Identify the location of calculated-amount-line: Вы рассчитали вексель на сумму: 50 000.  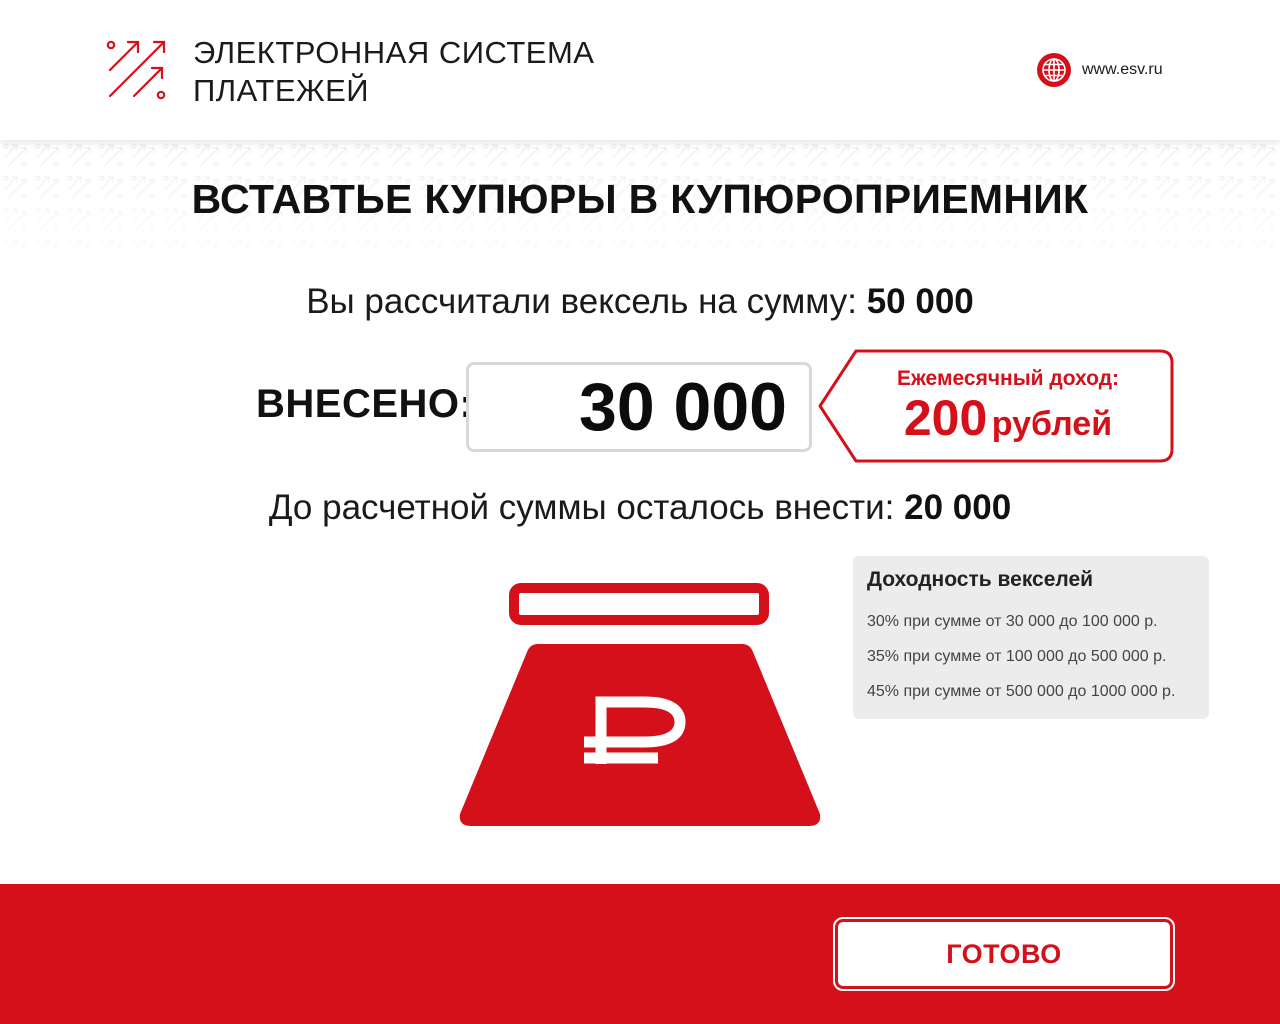
(640, 302).